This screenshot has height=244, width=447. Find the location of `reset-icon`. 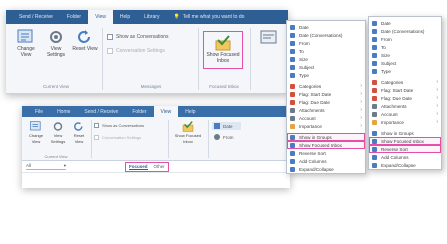

reset-icon is located at coordinates (78, 126).